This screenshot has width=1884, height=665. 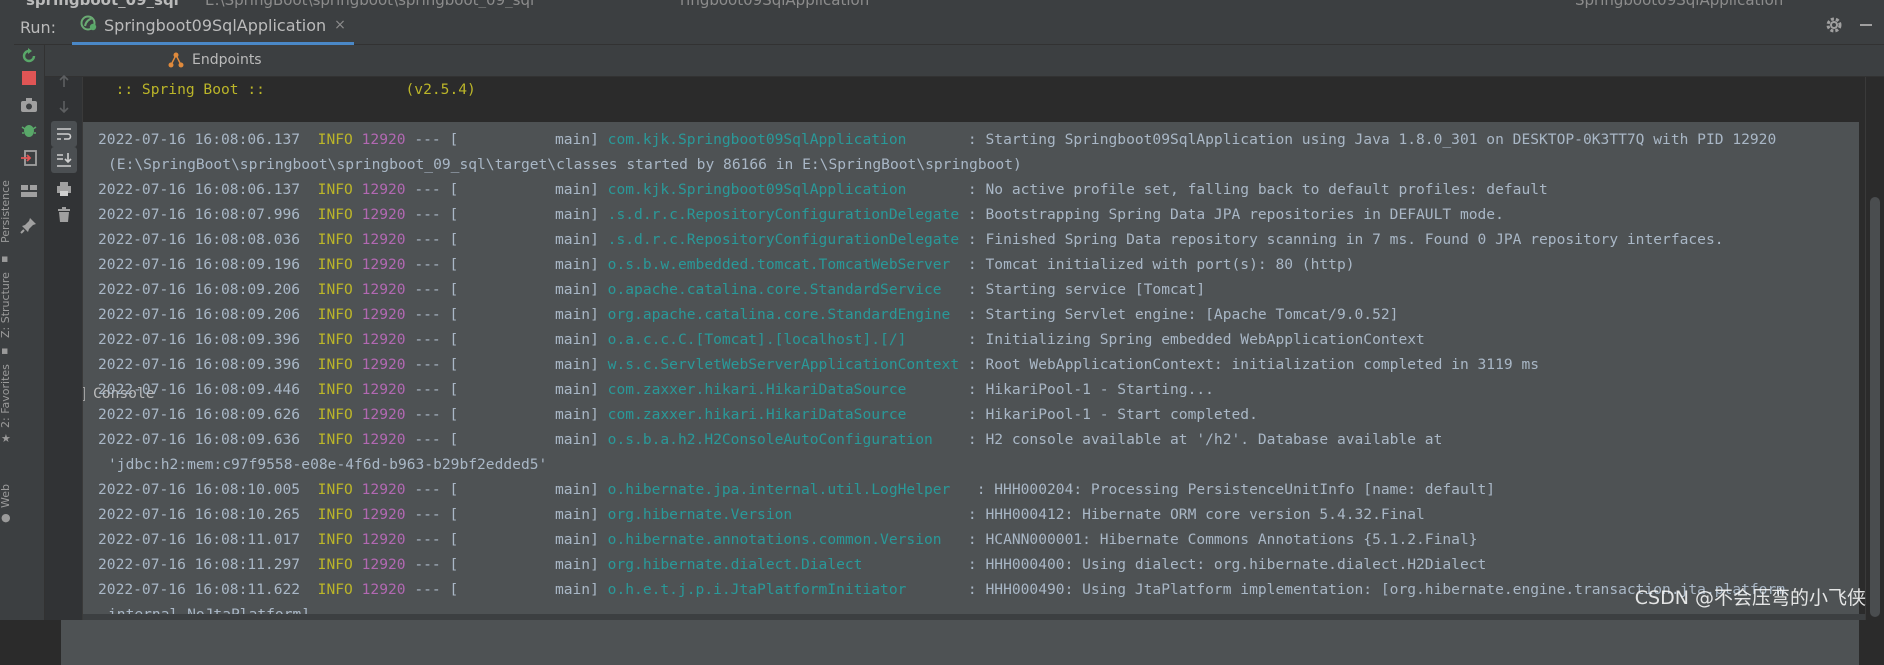 What do you see at coordinates (29, 56) in the screenshot?
I see `rerun-icon` at bounding box center [29, 56].